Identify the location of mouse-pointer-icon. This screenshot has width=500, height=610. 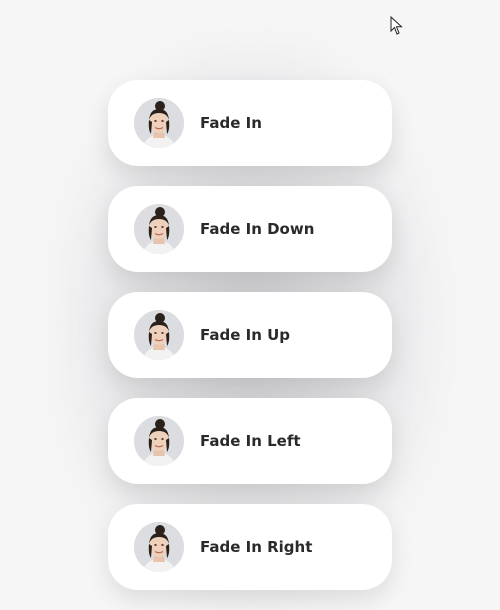
(396, 25).